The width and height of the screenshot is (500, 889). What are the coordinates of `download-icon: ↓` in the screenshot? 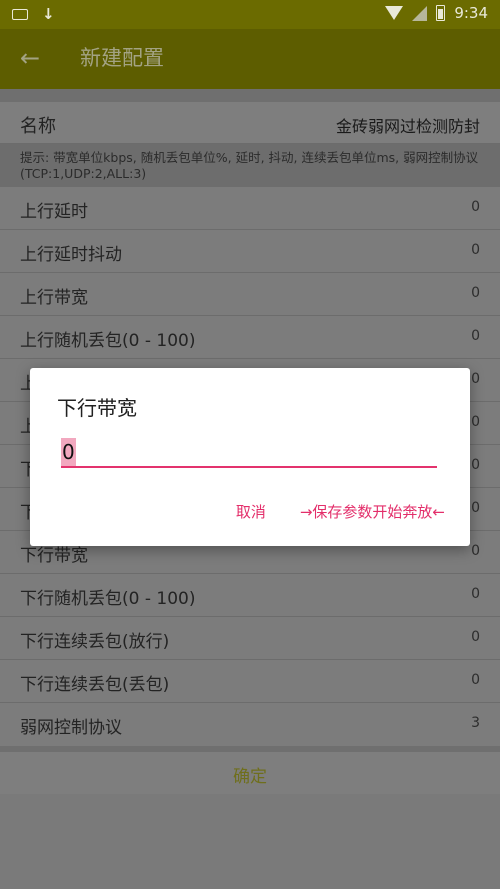 It's located at (48, 14).